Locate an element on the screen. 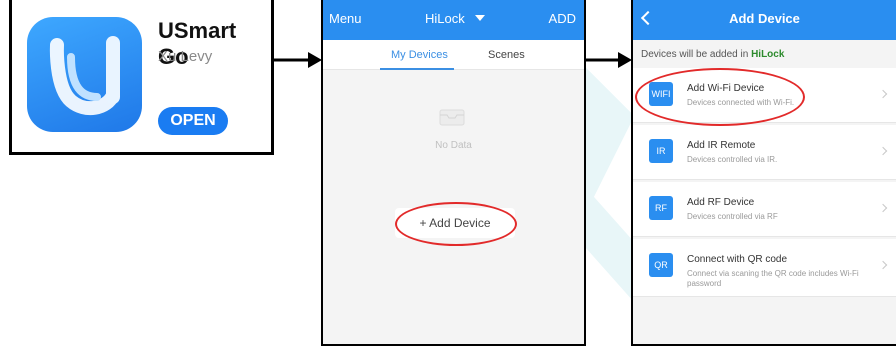  option-title: Add RF Device is located at coordinates (721, 202).